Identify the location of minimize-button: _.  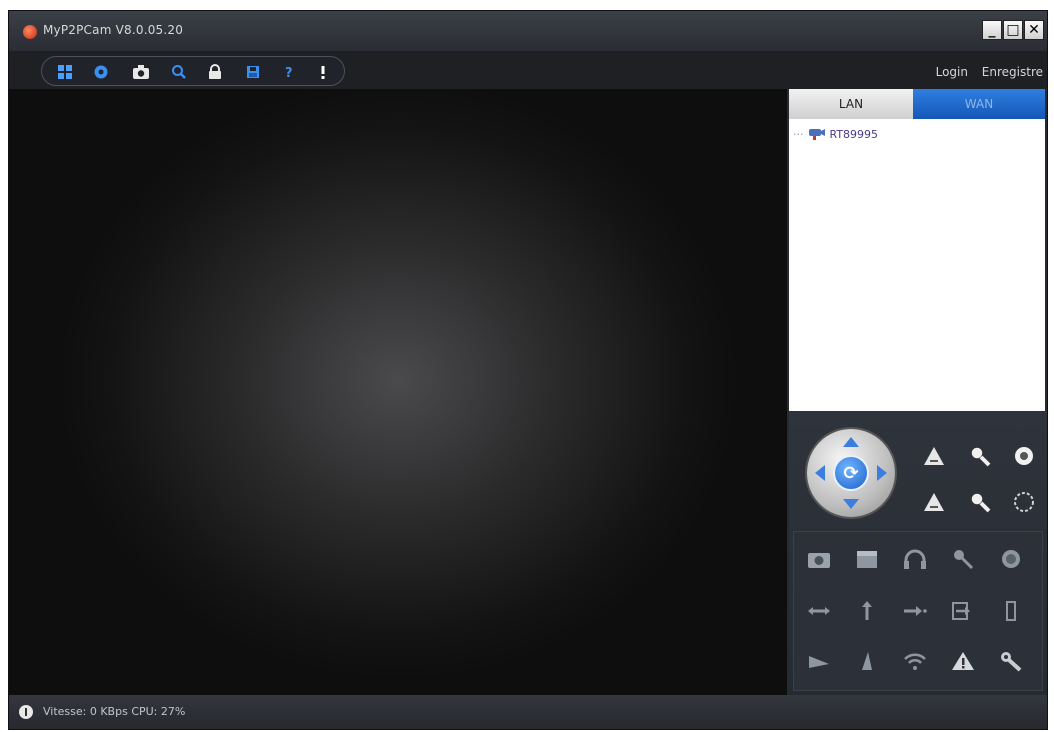
(992, 30).